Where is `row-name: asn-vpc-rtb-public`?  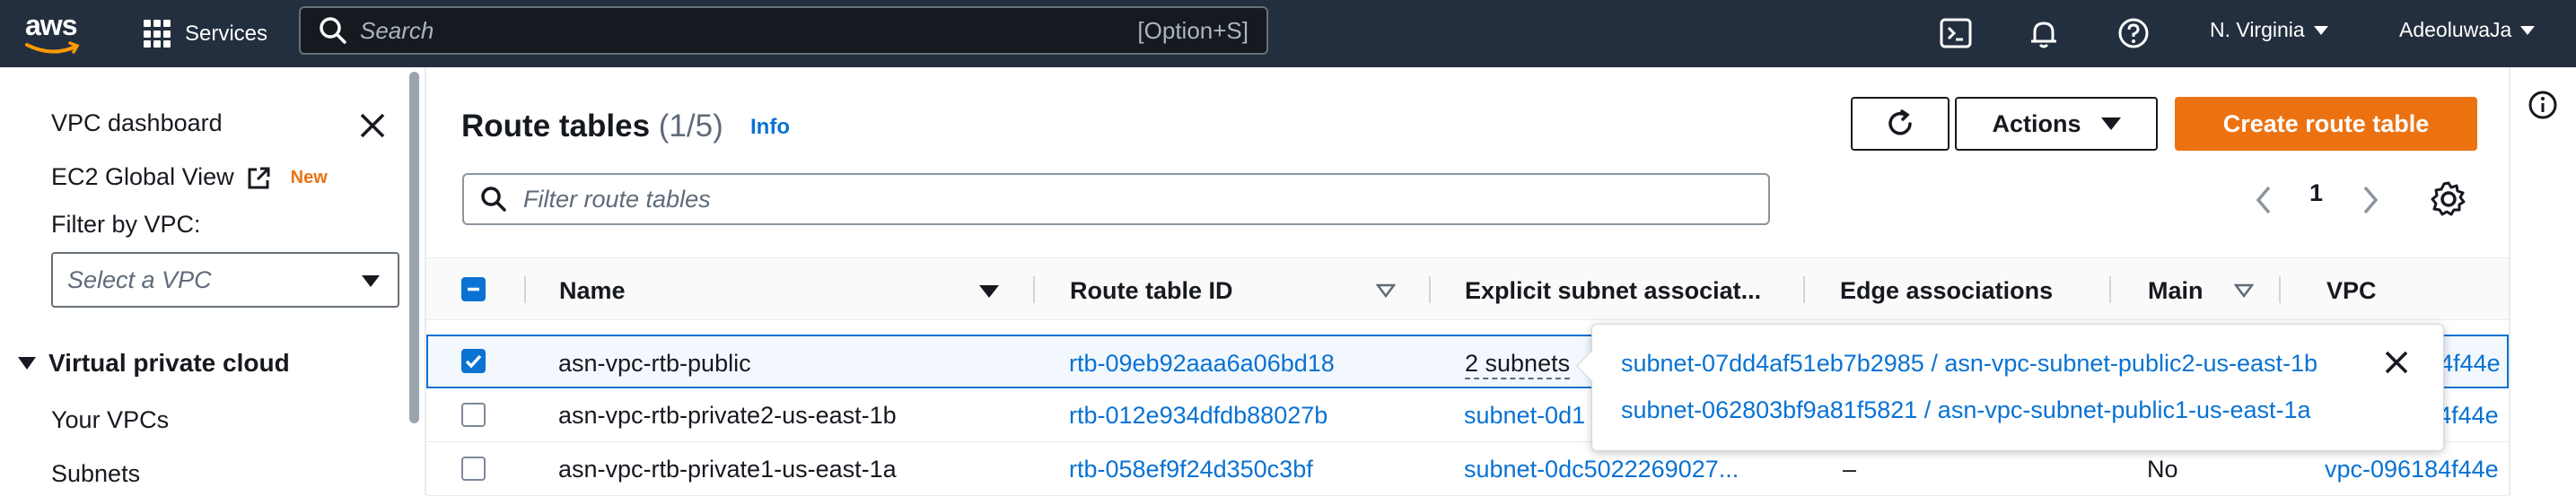 row-name: asn-vpc-rtb-public is located at coordinates (654, 363).